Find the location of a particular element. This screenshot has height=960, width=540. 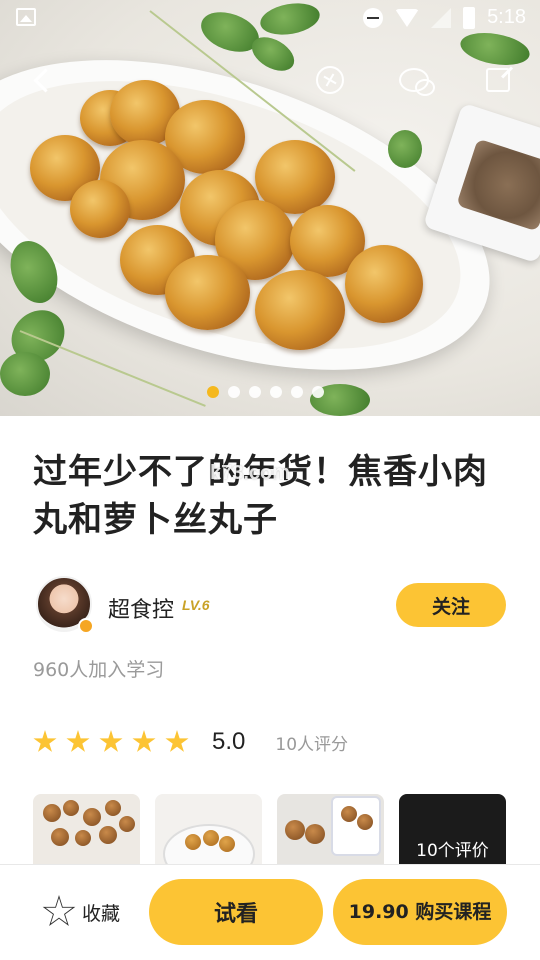

status-time: 5:18 is located at coordinates (506, 17).